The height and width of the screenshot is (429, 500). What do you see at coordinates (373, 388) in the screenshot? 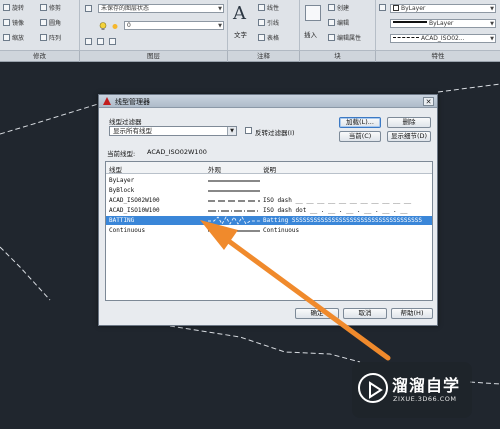
I see `play-logo-icon` at bounding box center [373, 388].